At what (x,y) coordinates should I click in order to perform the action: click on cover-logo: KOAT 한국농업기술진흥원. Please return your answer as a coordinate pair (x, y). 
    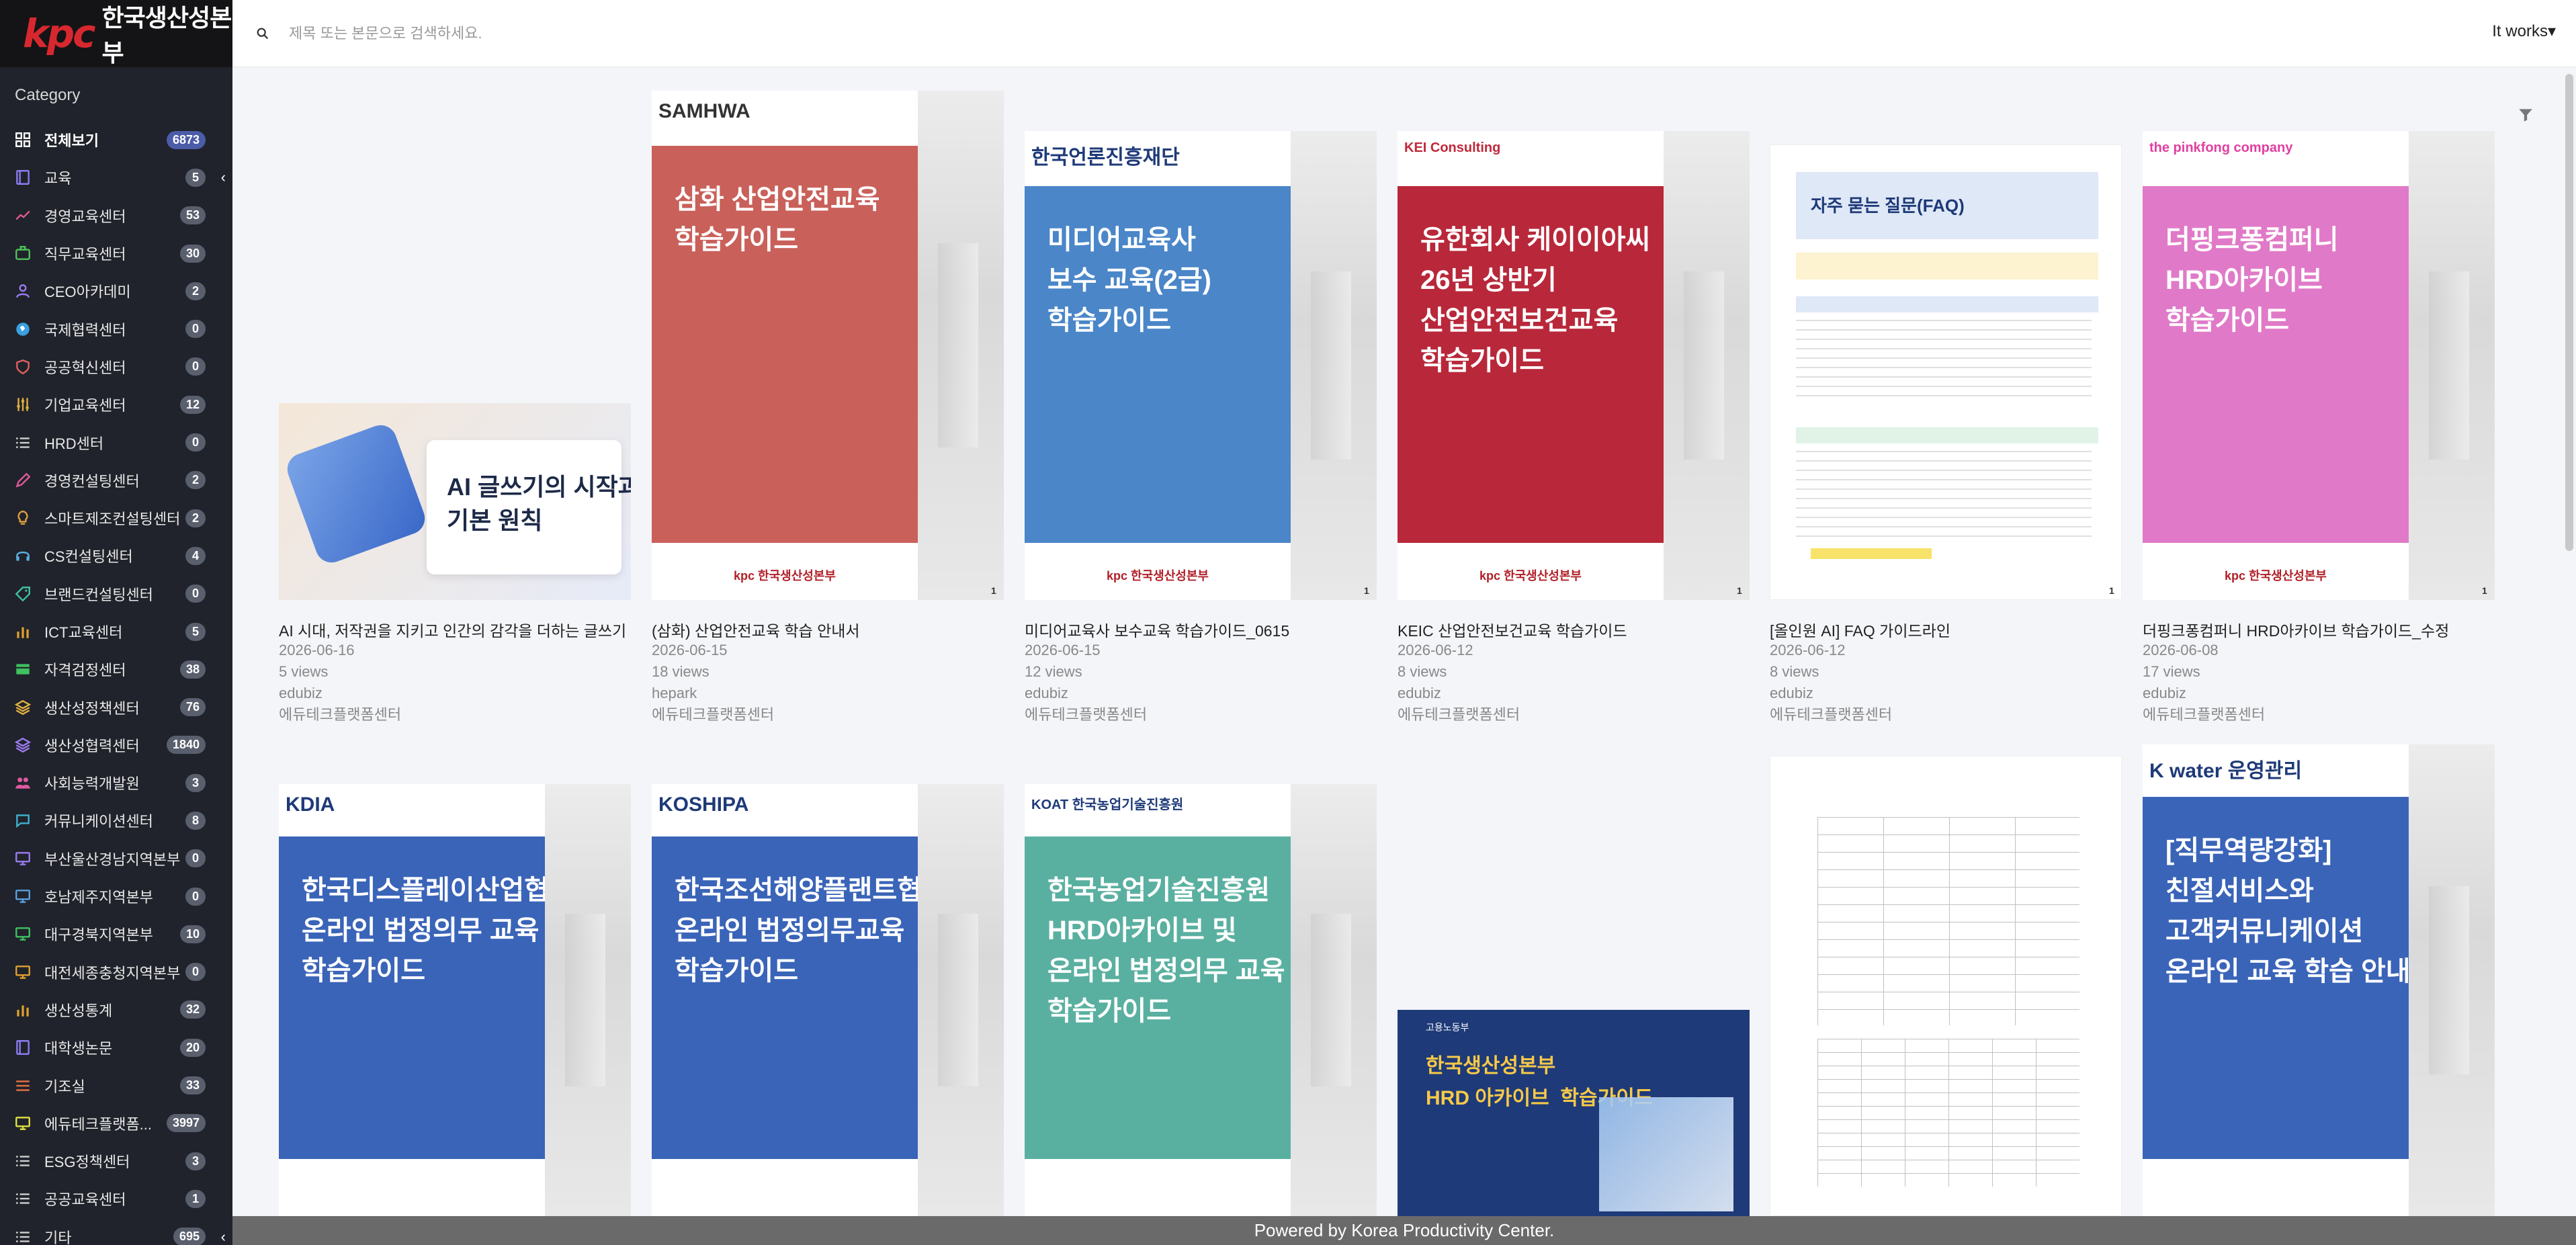
    Looking at the image, I should click on (1107, 805).